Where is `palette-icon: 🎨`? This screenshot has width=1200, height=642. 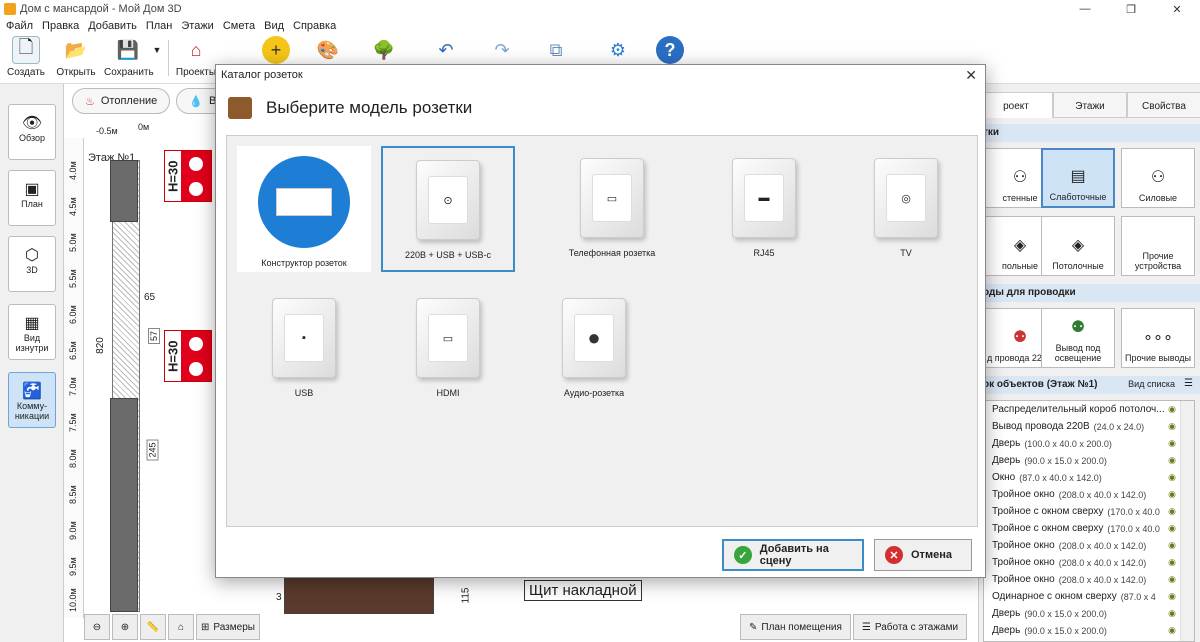
palette-icon: 🎨 is located at coordinates (328, 49).